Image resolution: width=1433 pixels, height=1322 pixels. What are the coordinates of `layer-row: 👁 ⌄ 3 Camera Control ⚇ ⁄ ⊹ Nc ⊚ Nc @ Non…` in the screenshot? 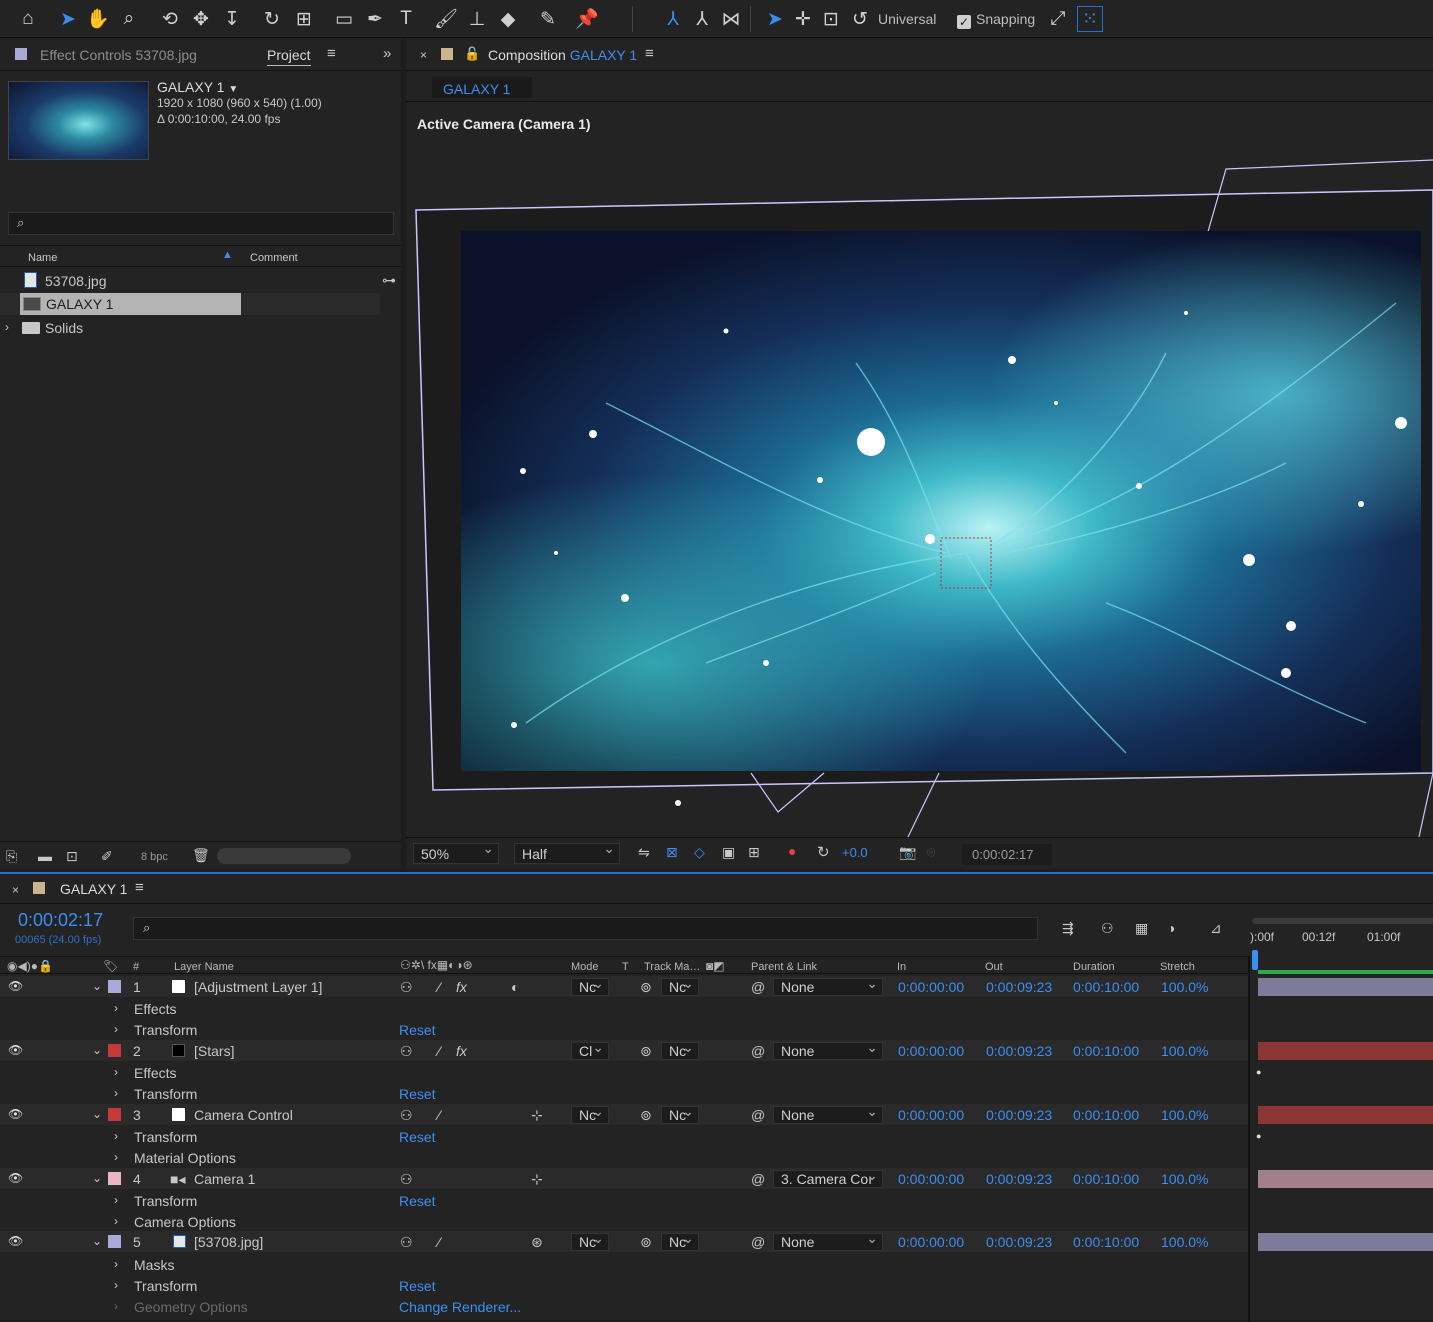 It's located at (624, 1114).